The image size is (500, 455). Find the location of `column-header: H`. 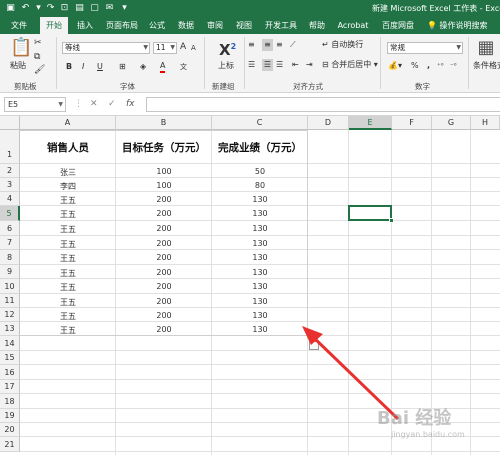

column-header: H is located at coordinates (485, 123).